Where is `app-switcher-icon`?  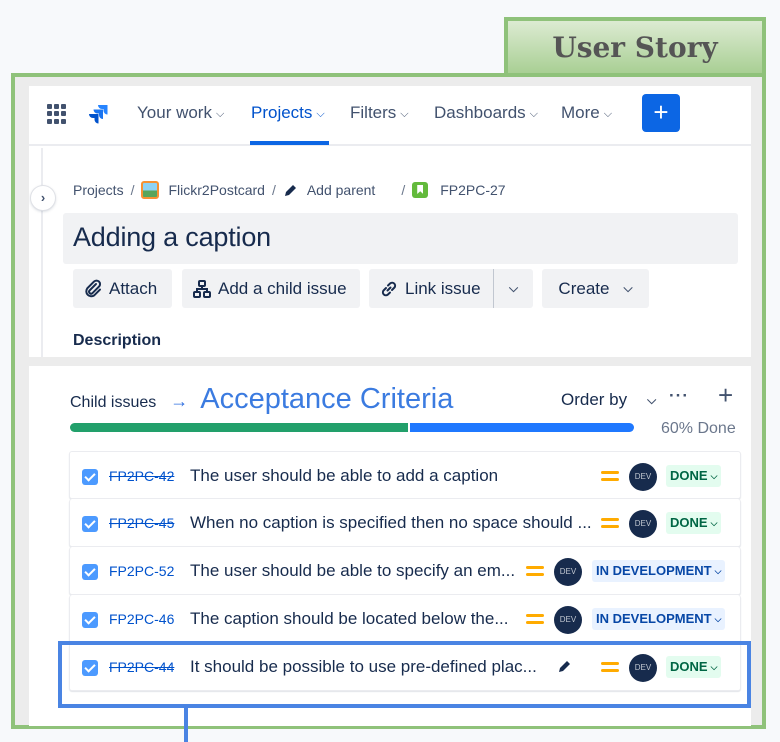 app-switcher-icon is located at coordinates (57, 114).